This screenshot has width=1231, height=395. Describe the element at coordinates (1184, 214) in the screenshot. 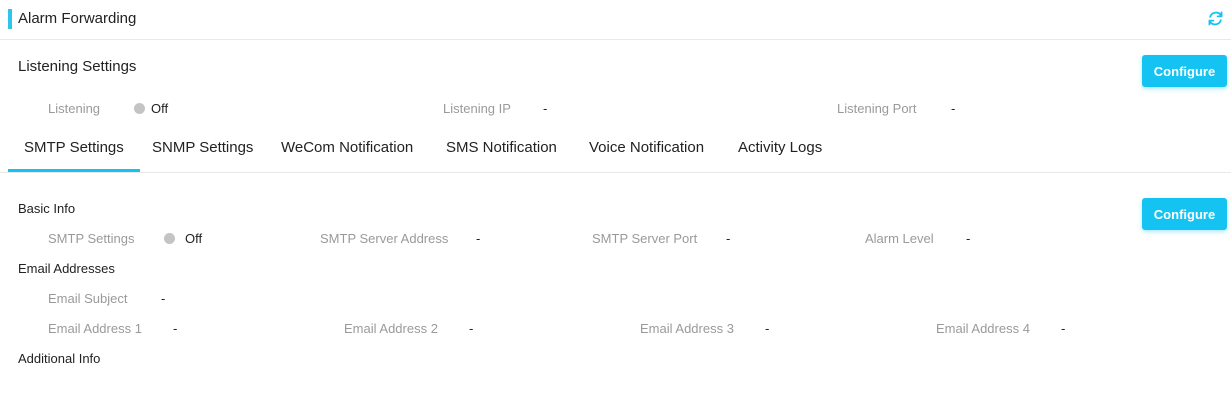

I see `smtp-configure-button: Configure` at that location.